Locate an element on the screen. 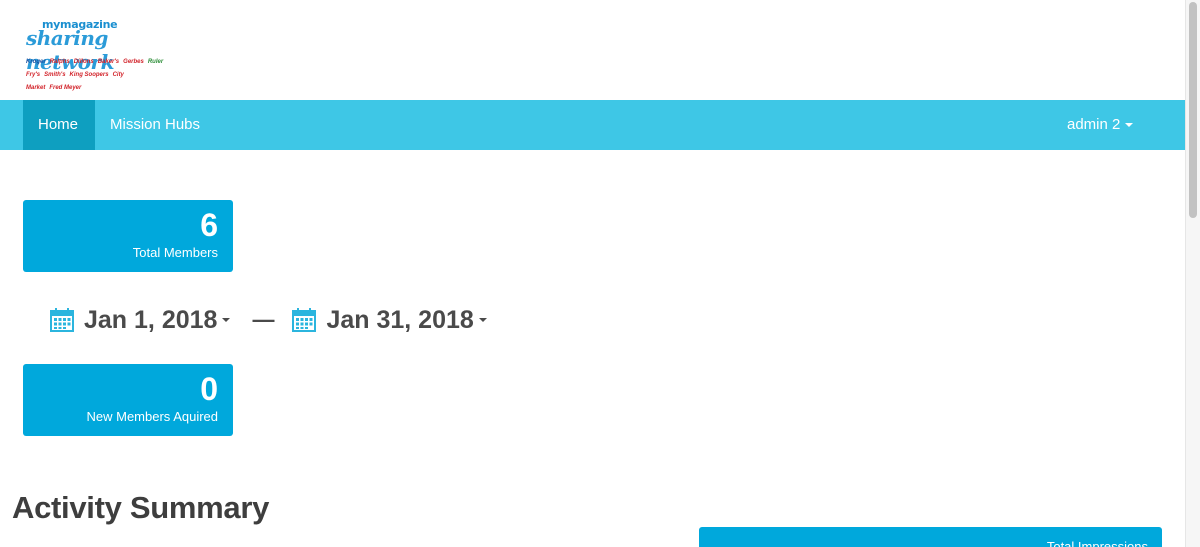 The height and width of the screenshot is (547, 1200). new-members-card: 0 New Members Aquired is located at coordinates (128, 400).